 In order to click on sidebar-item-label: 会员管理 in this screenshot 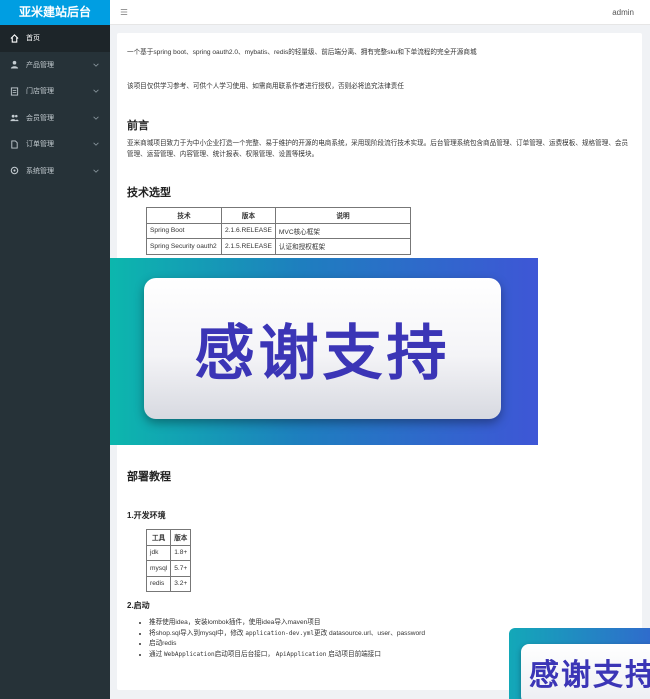, I will do `click(40, 118)`.